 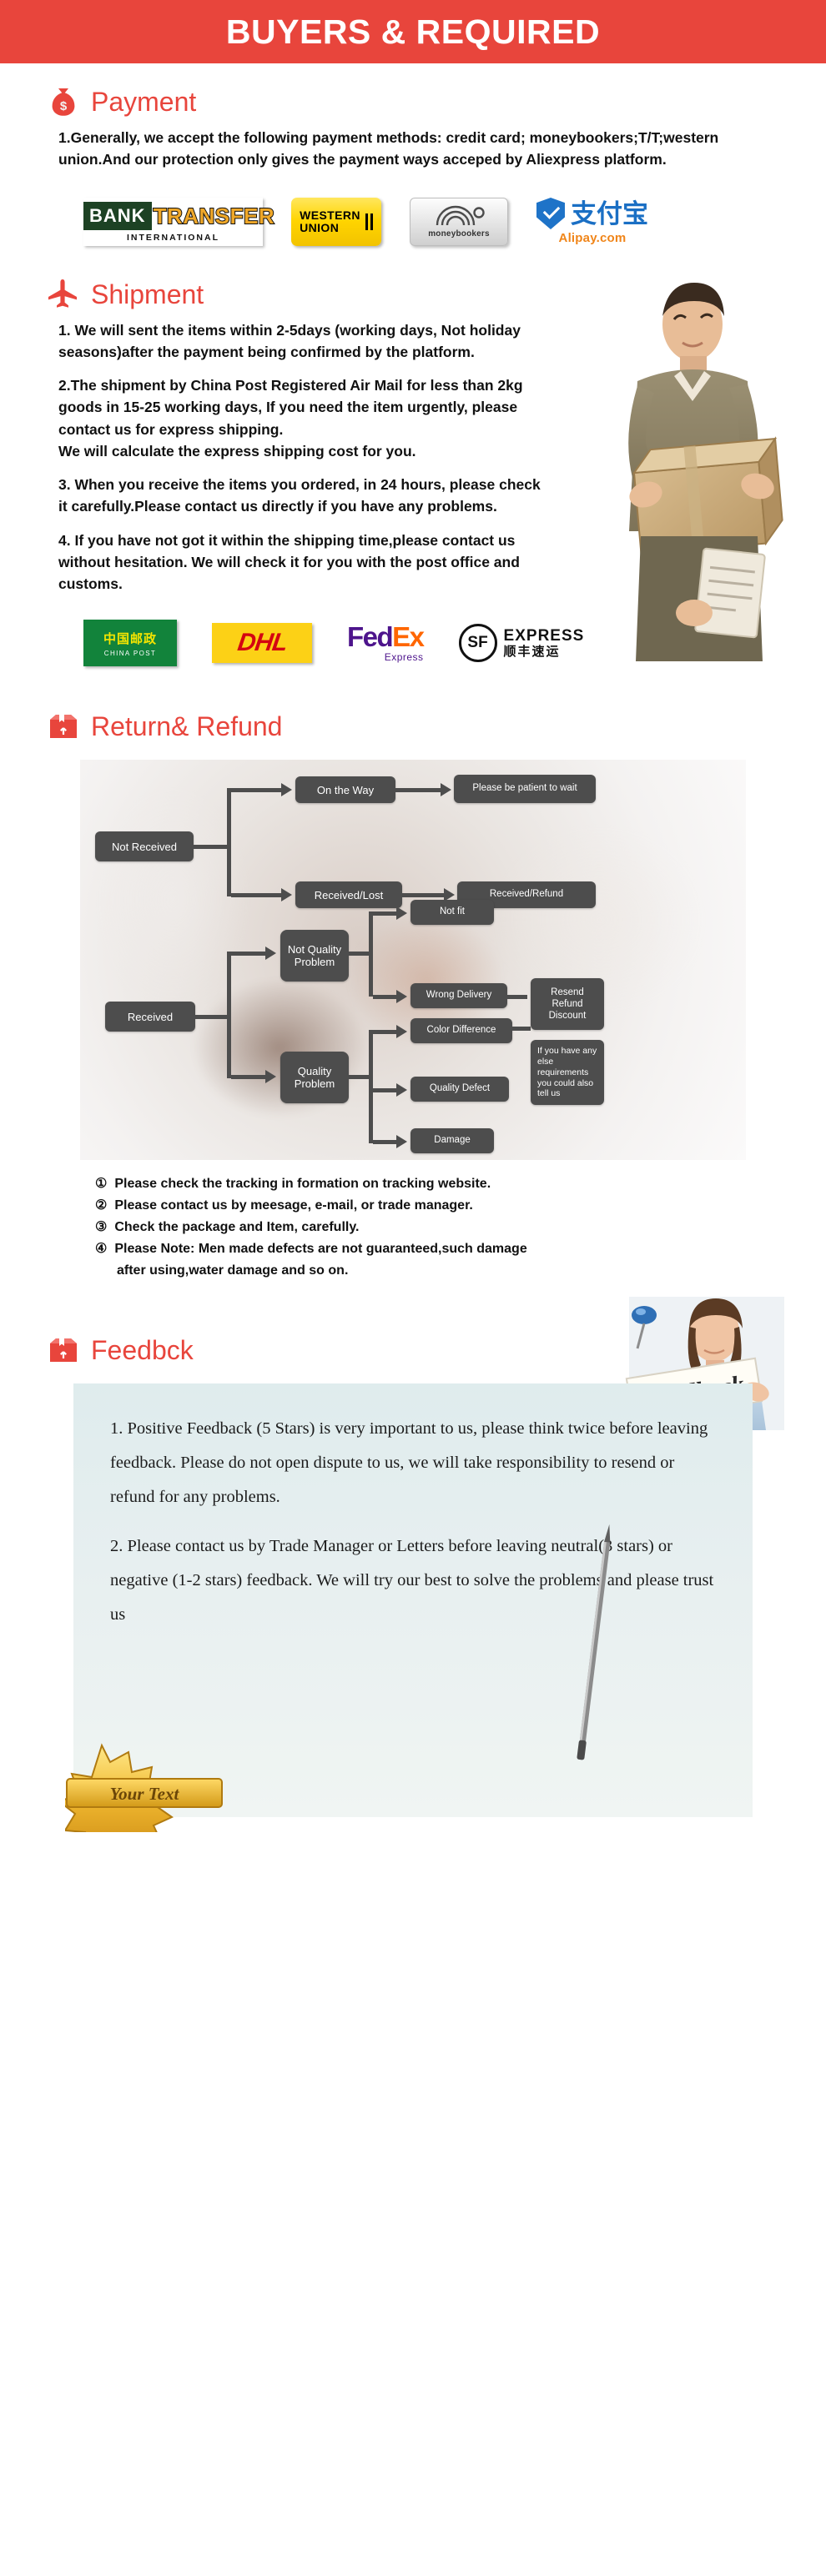 I want to click on moneybookers-waves-icon, so click(x=461, y=215).